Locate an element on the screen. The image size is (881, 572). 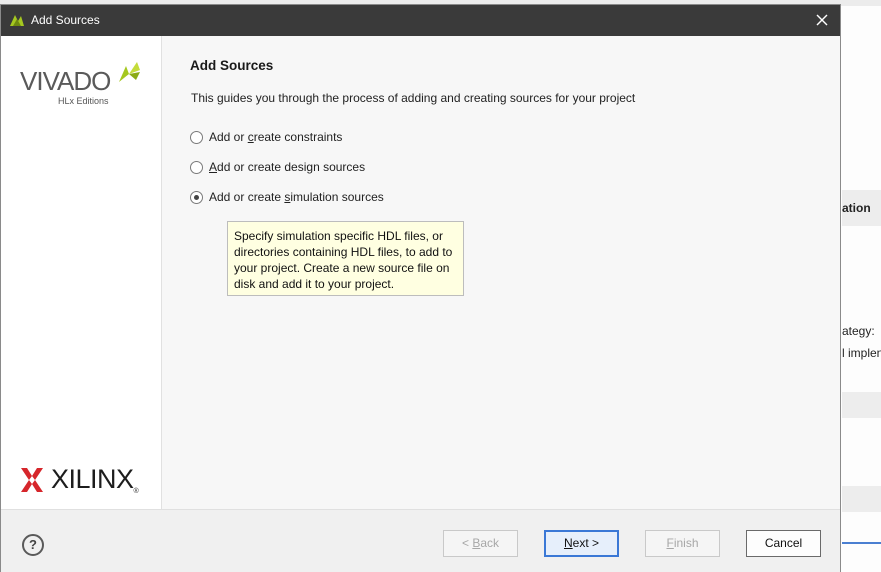
window-title: Add Sources is located at coordinates (65, 20).